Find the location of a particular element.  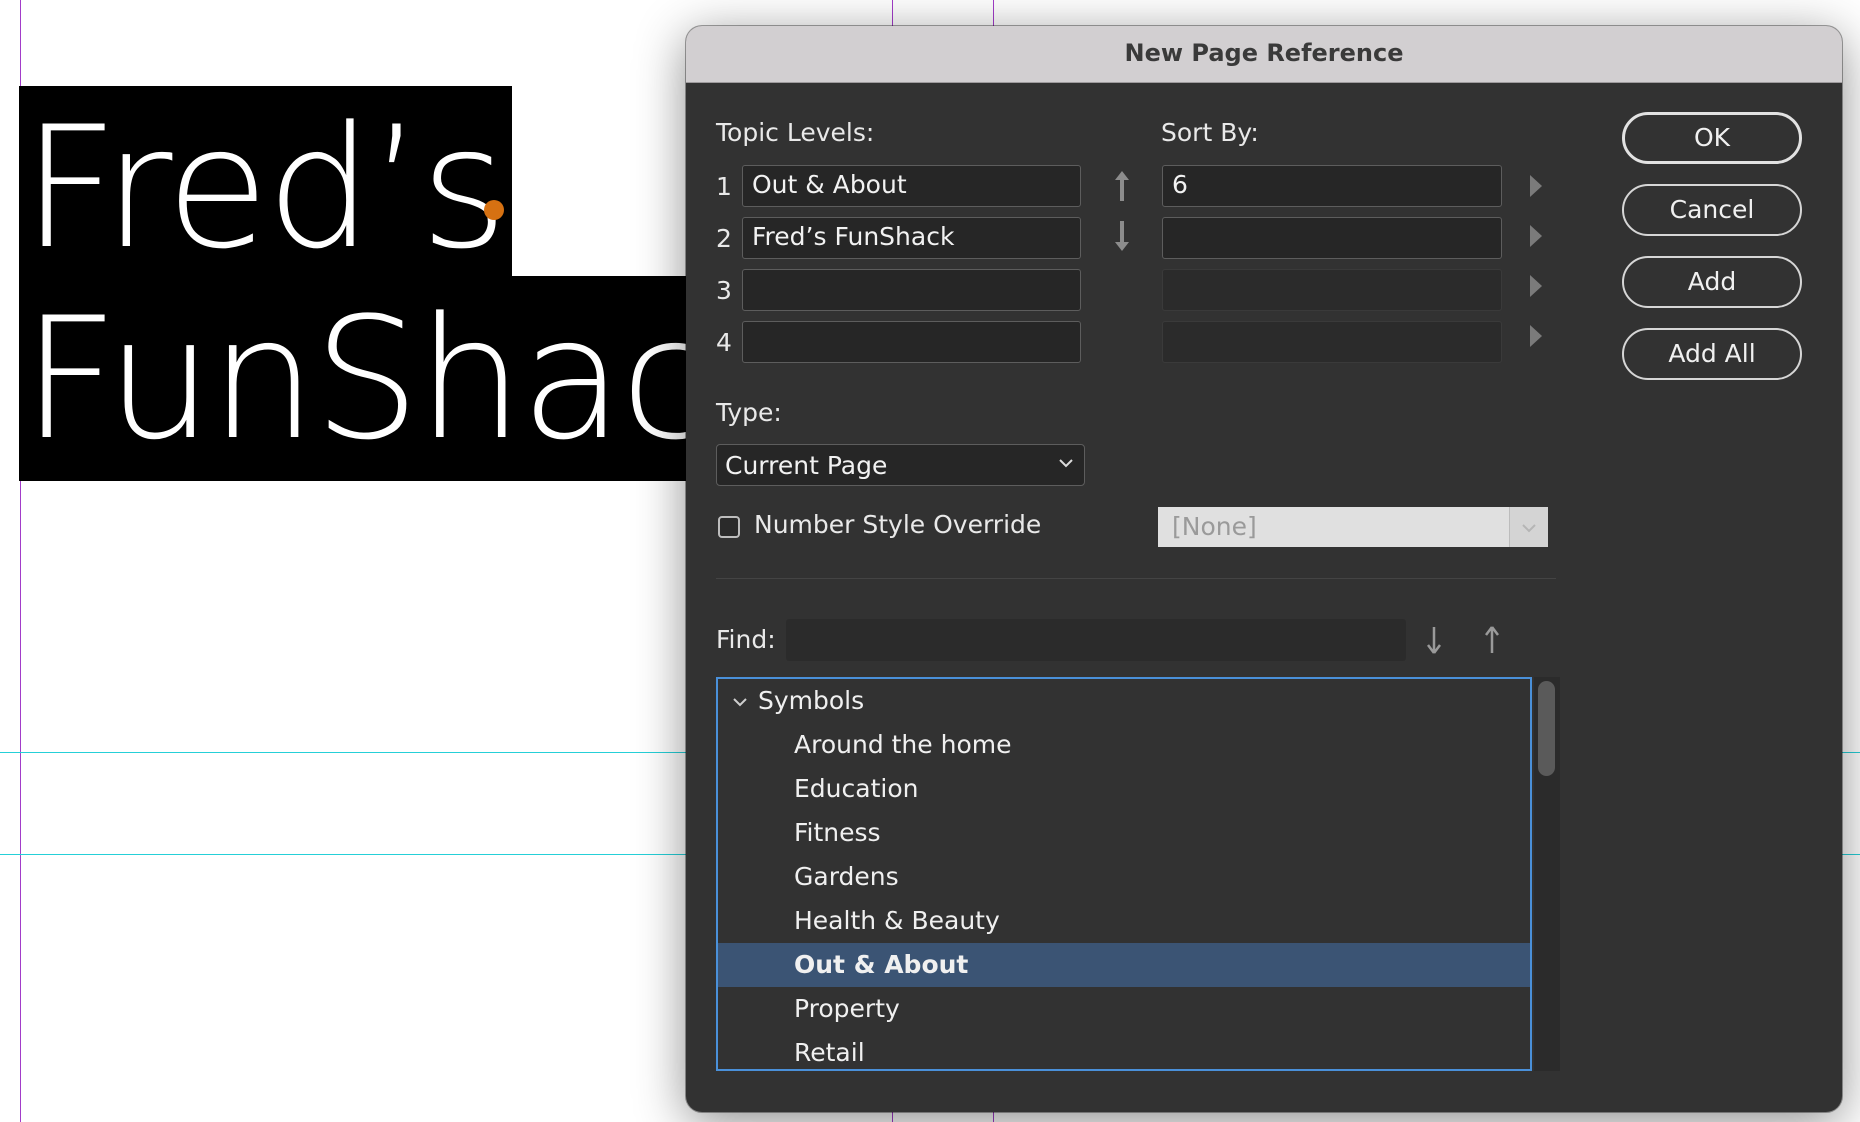

number-style-dropdown: [None] is located at coordinates (1353, 527).